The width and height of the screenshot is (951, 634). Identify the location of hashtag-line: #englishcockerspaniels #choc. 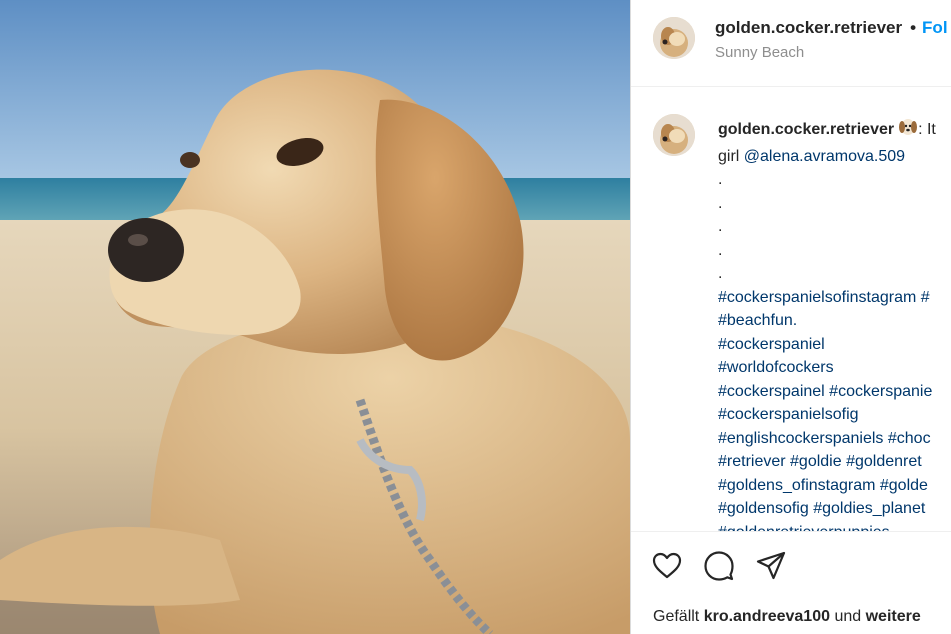
(834, 439).